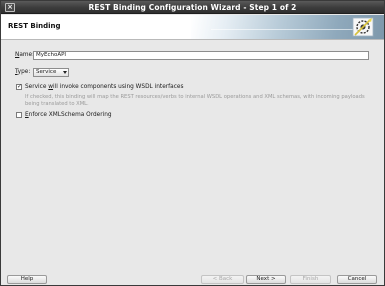 The height and width of the screenshot is (286, 385). I want to click on enforce-xmlschema-label: Enforce XMLSchema Ordering, so click(68, 115).